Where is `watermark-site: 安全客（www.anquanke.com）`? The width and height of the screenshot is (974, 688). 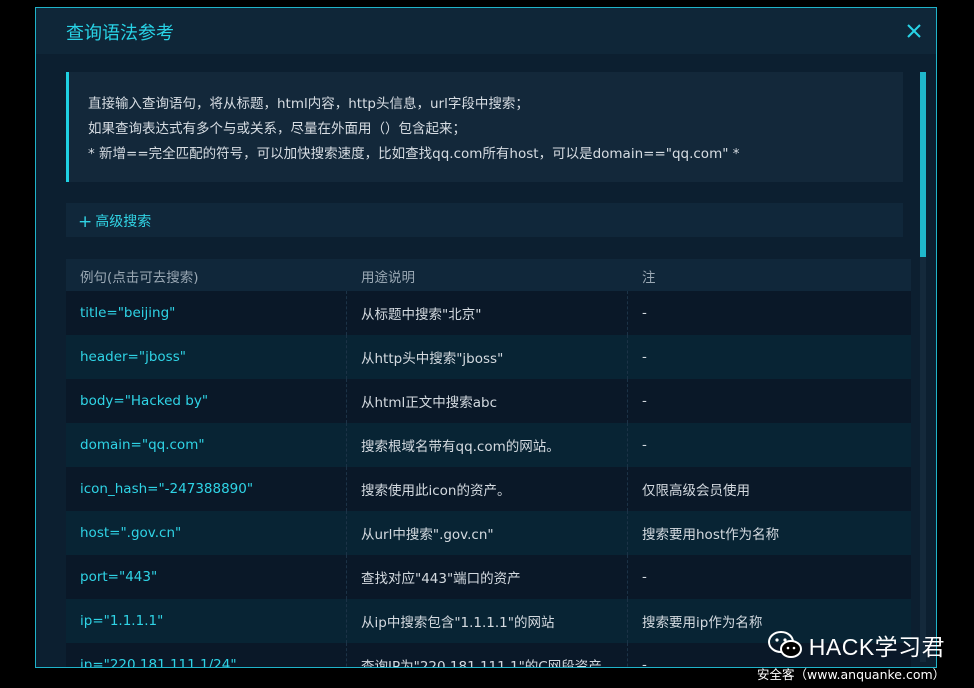 watermark-site: 安全客（www.anquanke.com） is located at coordinates (851, 674).